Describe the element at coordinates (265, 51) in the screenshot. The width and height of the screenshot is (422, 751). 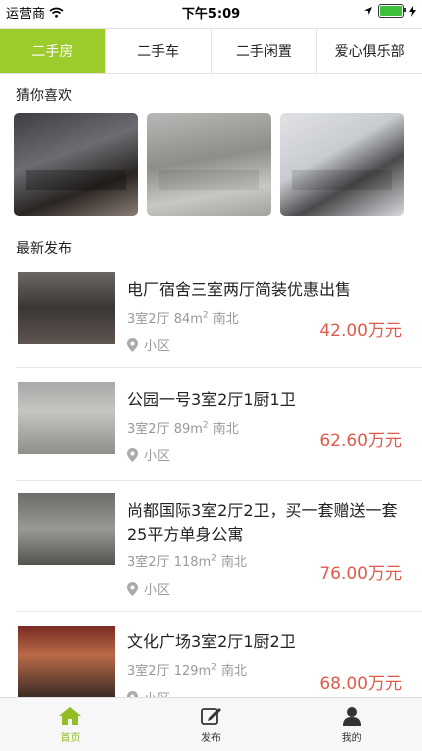
I see `tab-second-hand-idle: 二手闲置` at that location.